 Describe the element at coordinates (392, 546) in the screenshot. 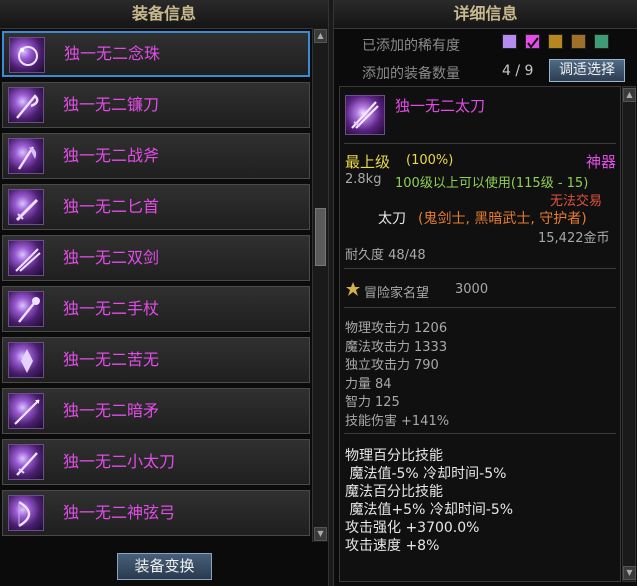

I see `effect-line: 攻击速度 +8%` at that location.